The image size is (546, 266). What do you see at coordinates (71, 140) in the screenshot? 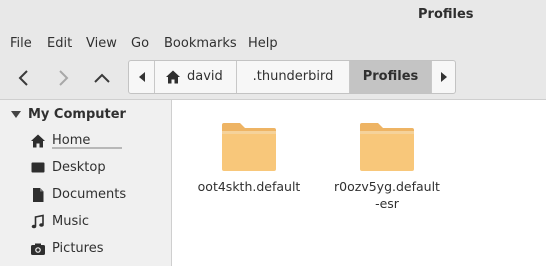
I see `sidebar-item-label: Home` at bounding box center [71, 140].